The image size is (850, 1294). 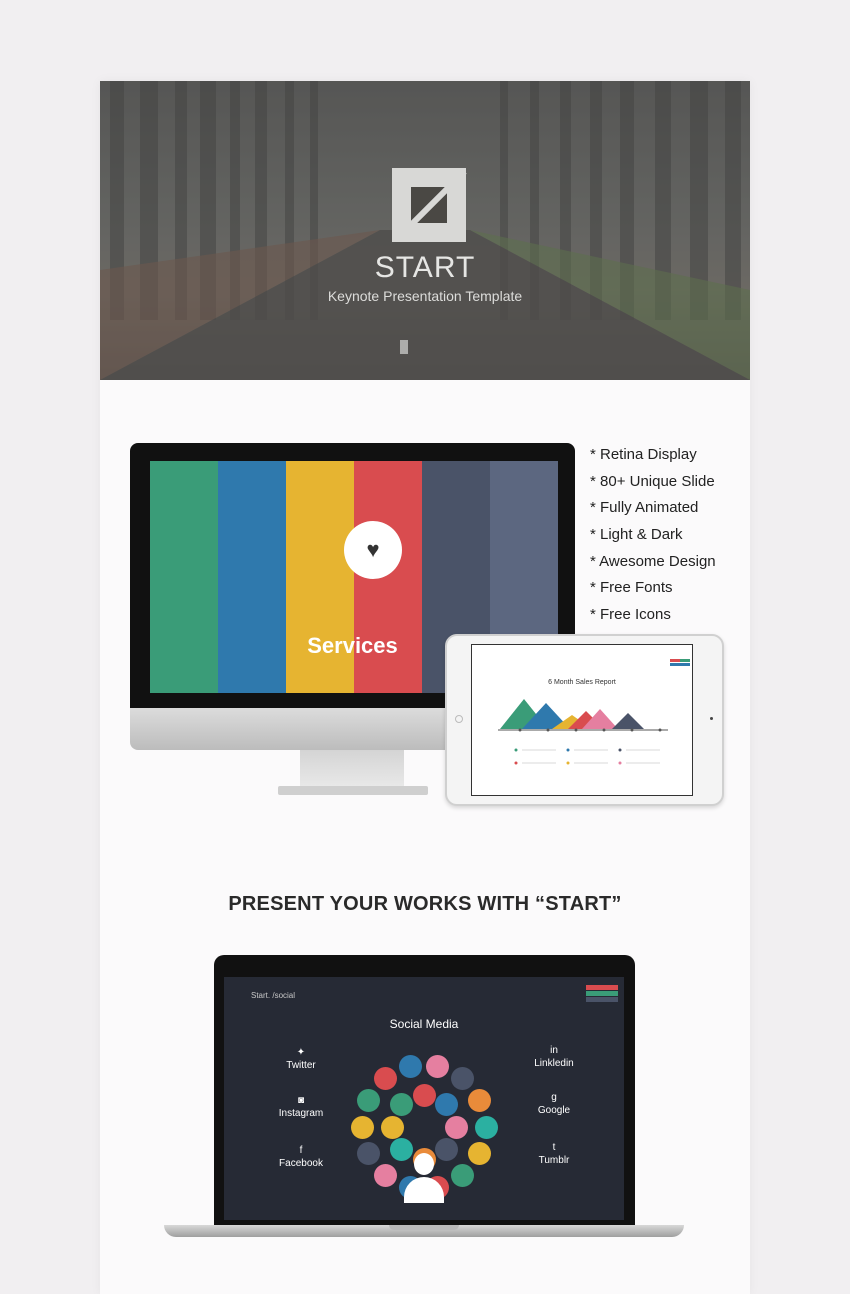 I want to click on social-twitter: ✦ Twitter, so click(x=301, y=1059).